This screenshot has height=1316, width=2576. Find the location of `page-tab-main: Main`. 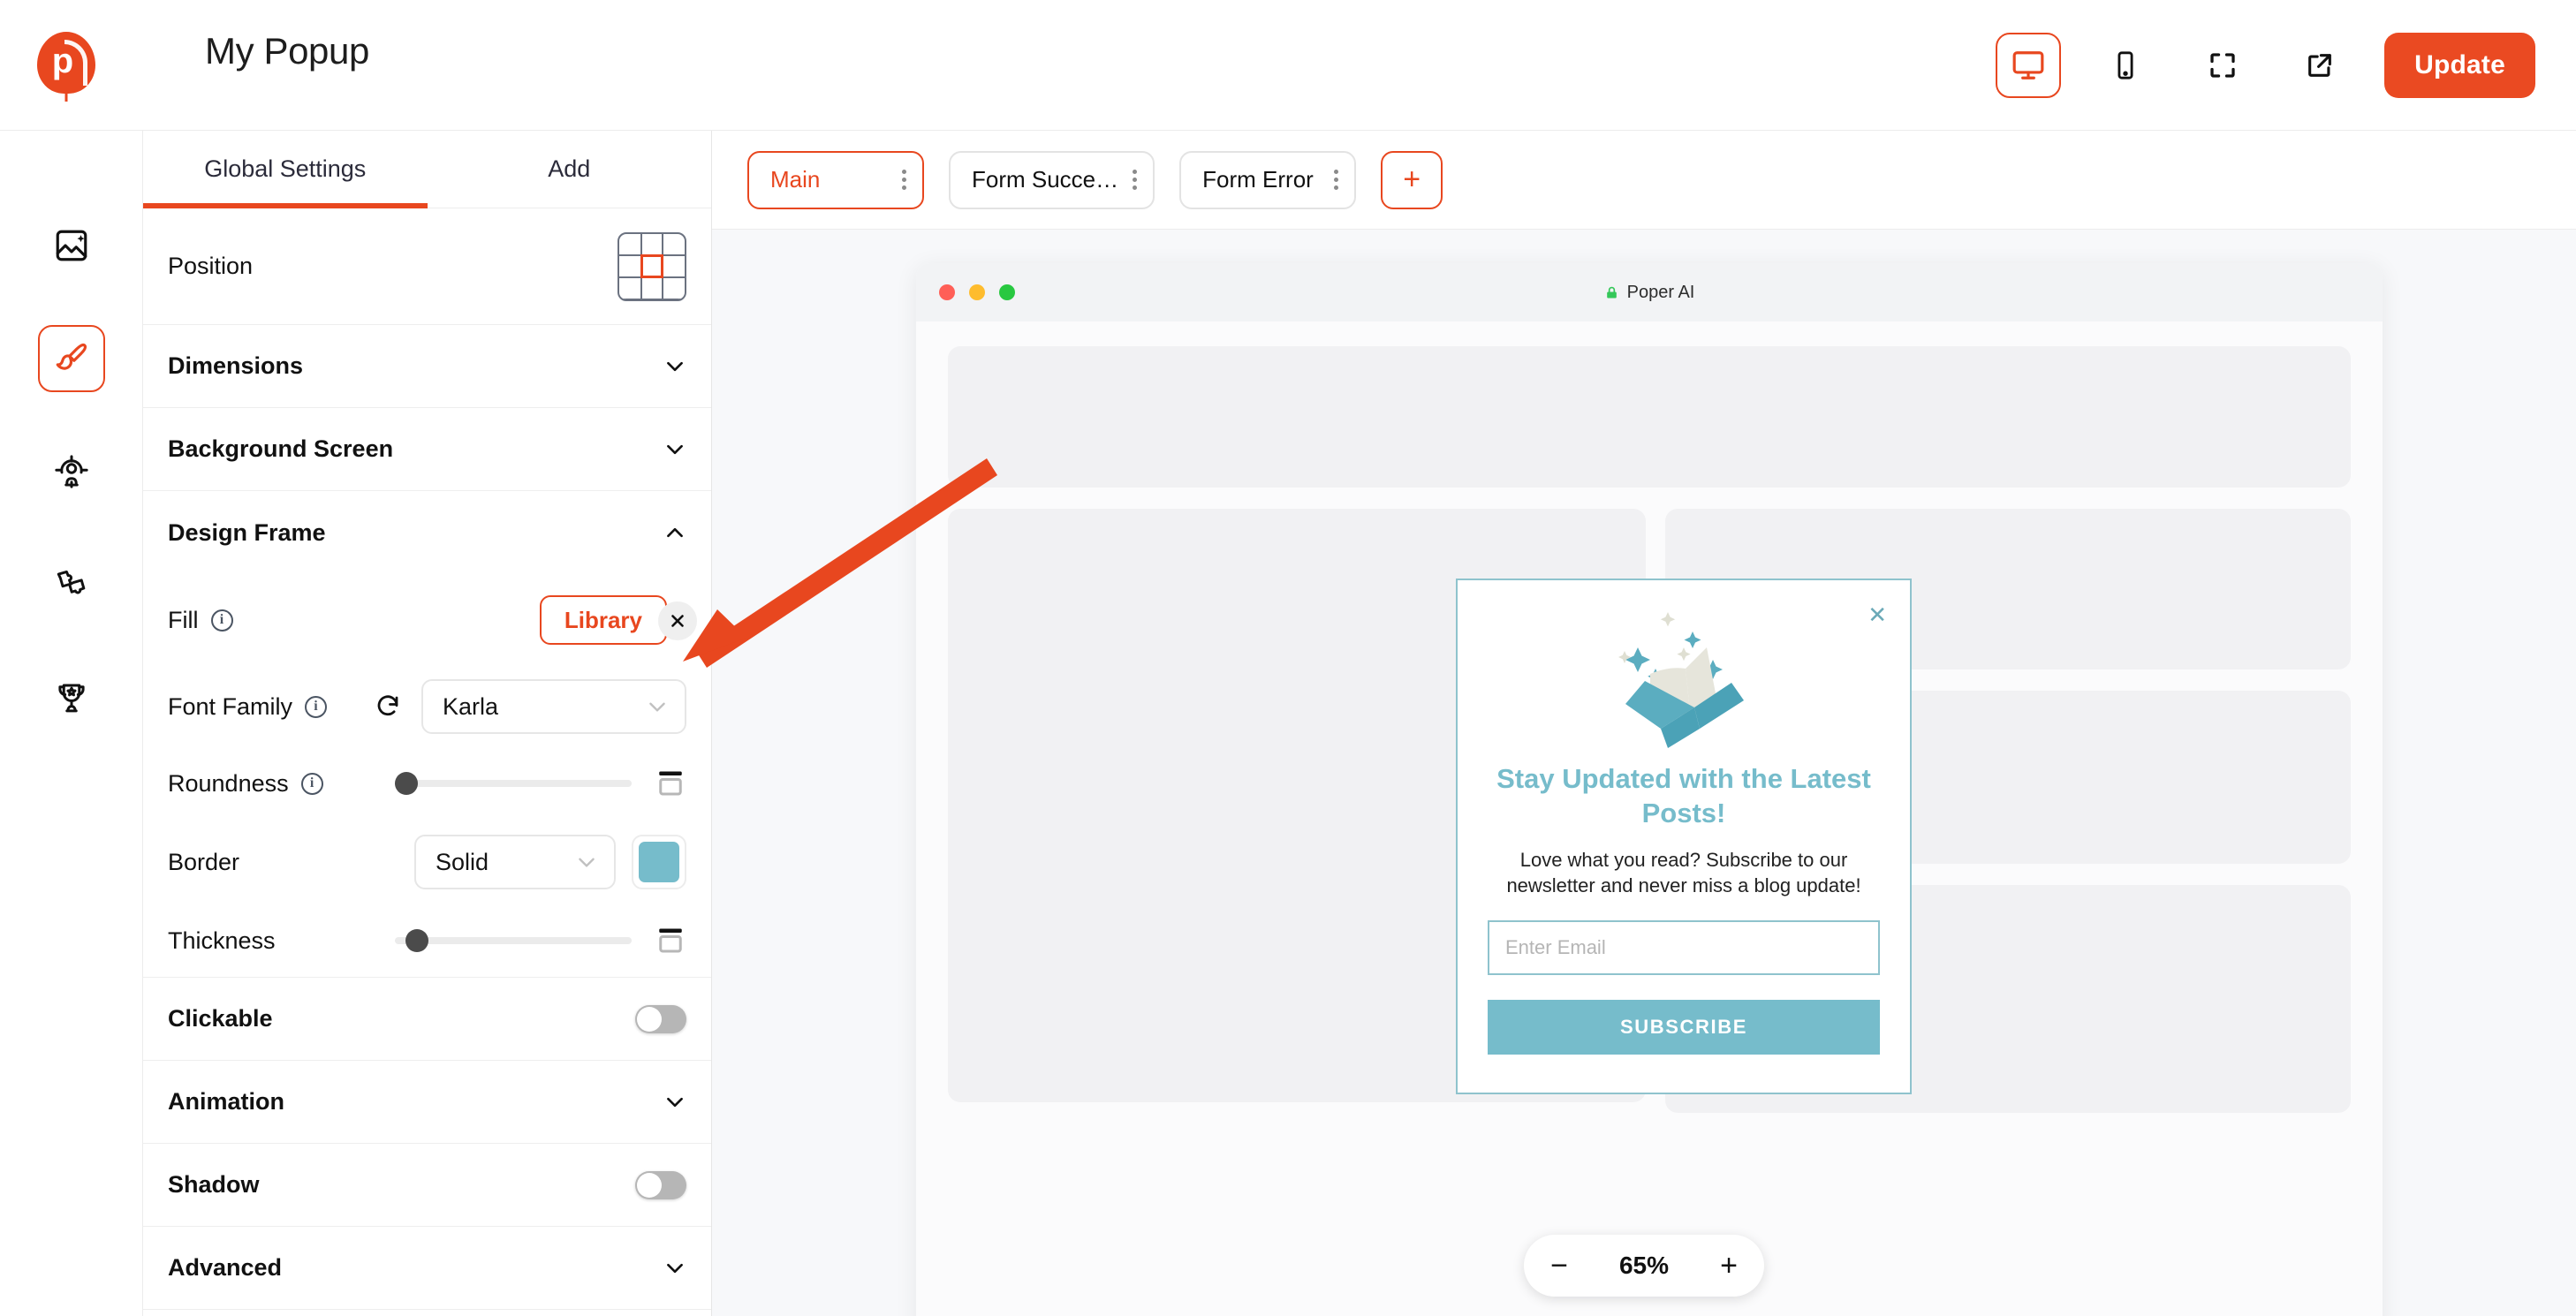

page-tab-main: Main is located at coordinates (836, 180).